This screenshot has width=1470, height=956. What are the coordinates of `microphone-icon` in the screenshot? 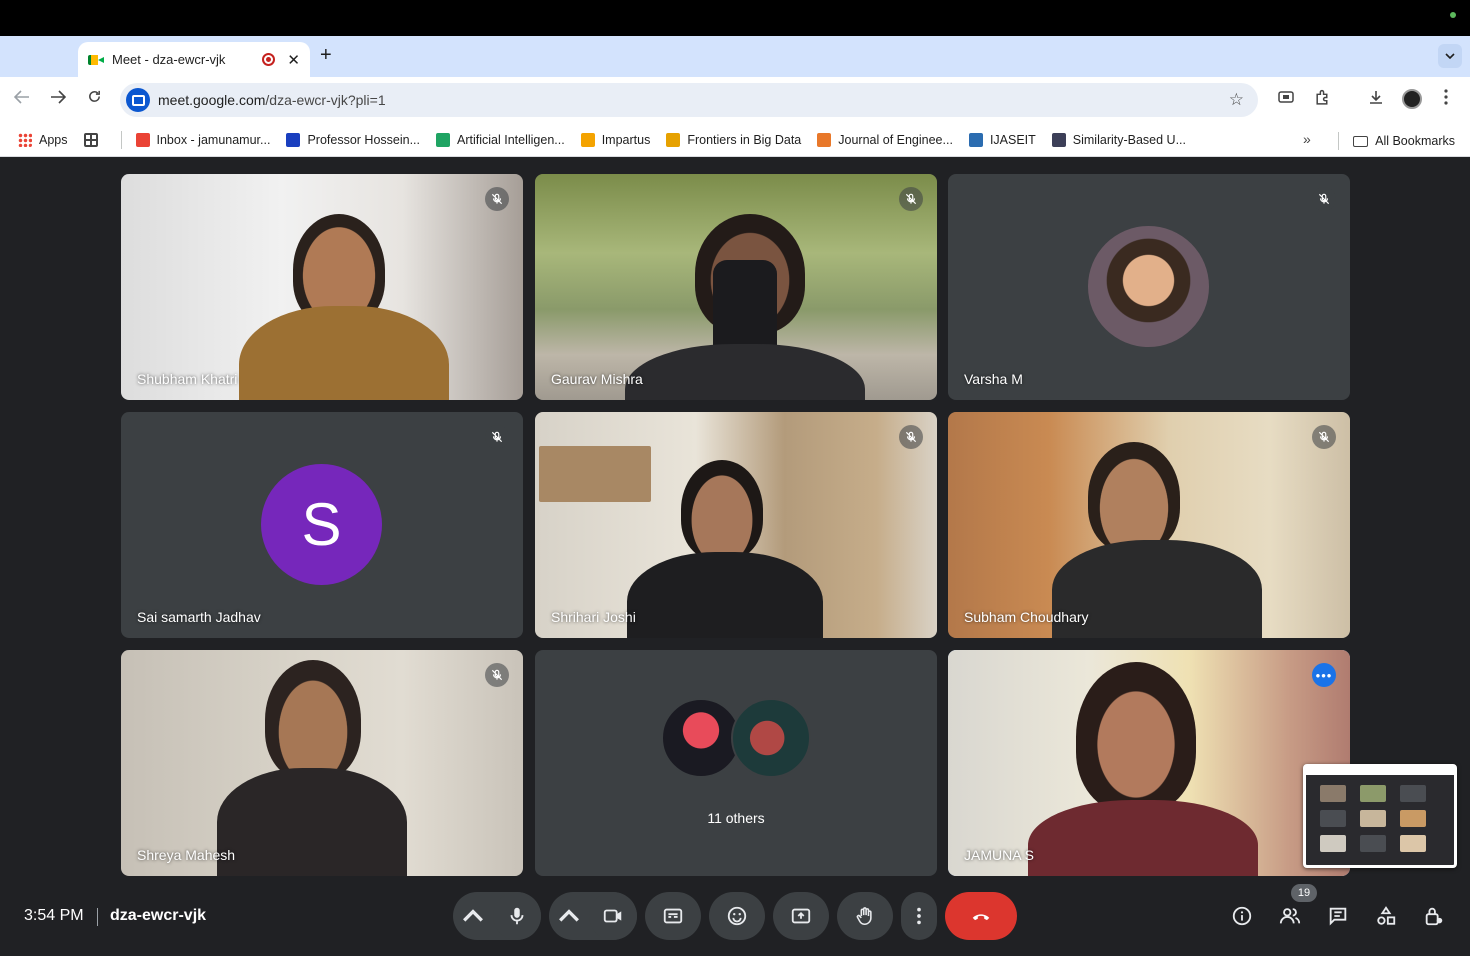 It's located at (517, 916).